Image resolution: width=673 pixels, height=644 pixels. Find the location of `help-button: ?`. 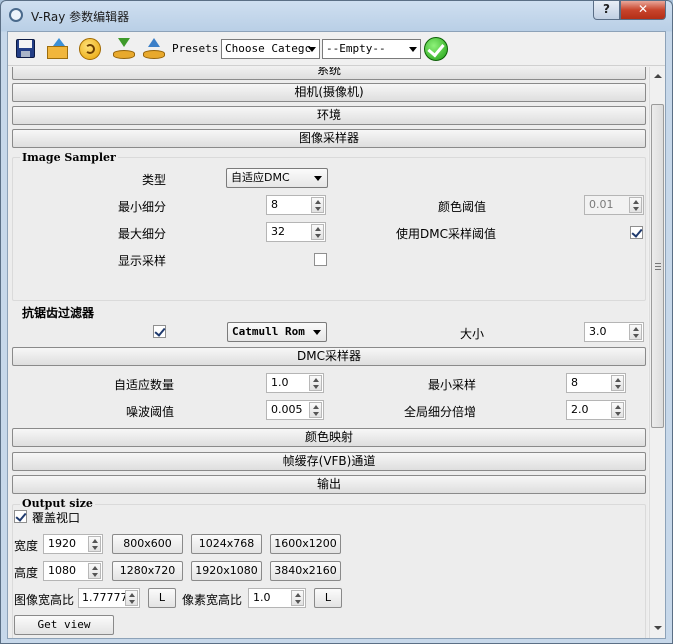

help-button: ? is located at coordinates (606, 10).